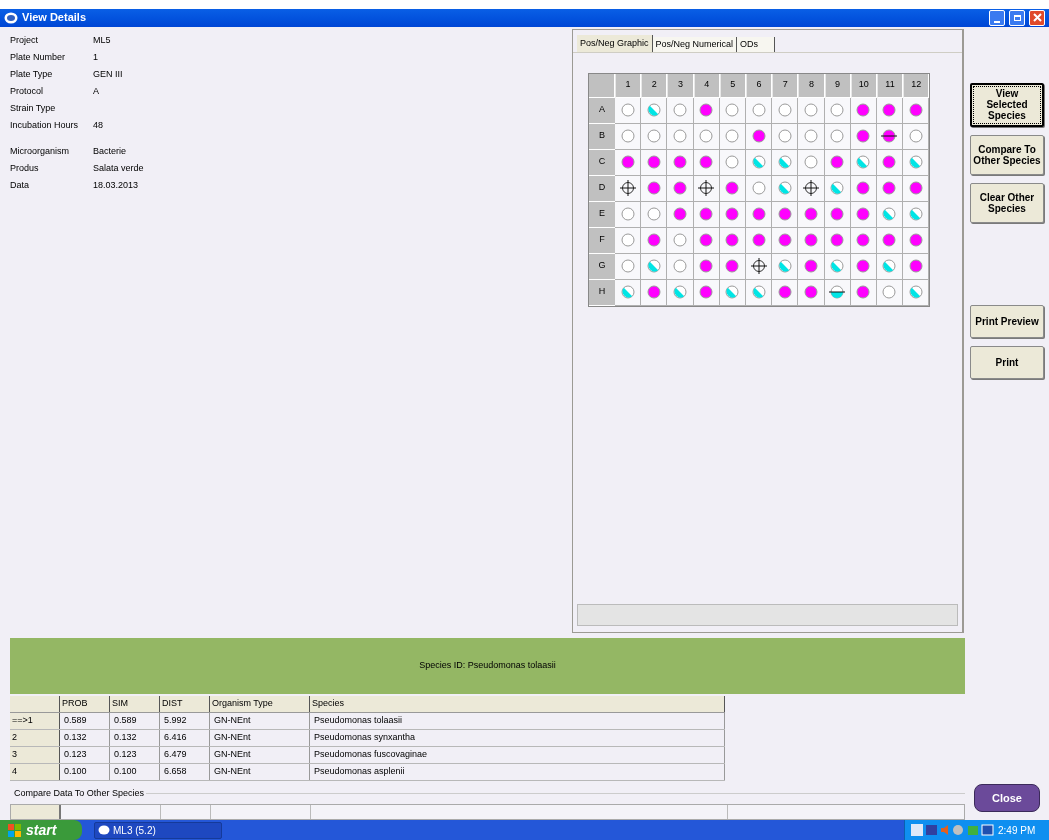 The width and height of the screenshot is (1049, 840). Describe the element at coordinates (517, 737) in the screenshot. I see `table-cell: Pseudomonas synxantha` at that location.